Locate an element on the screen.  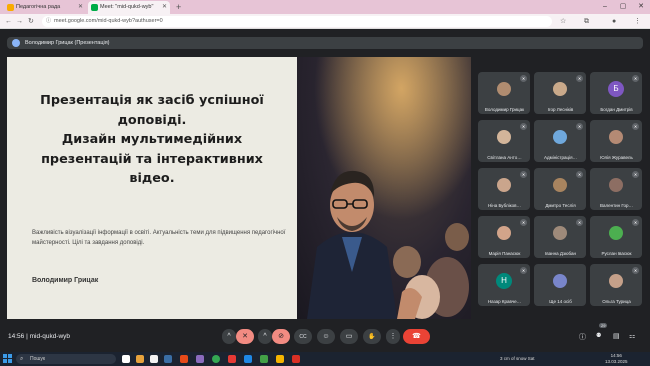
raise-hand-button: ✋ is located at coordinates (372, 336).